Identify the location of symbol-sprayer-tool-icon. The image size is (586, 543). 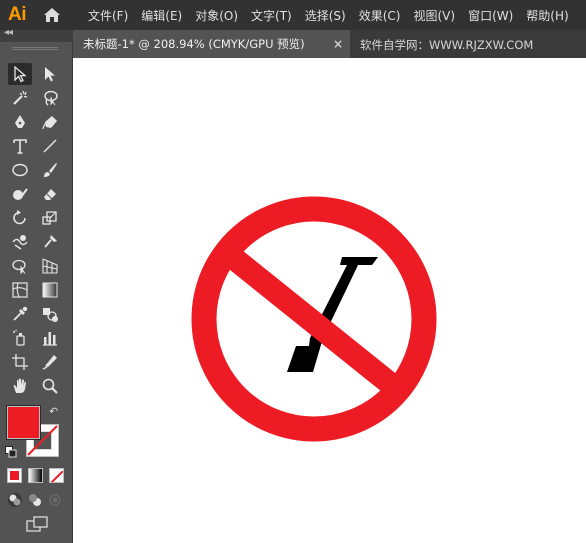
(20, 338).